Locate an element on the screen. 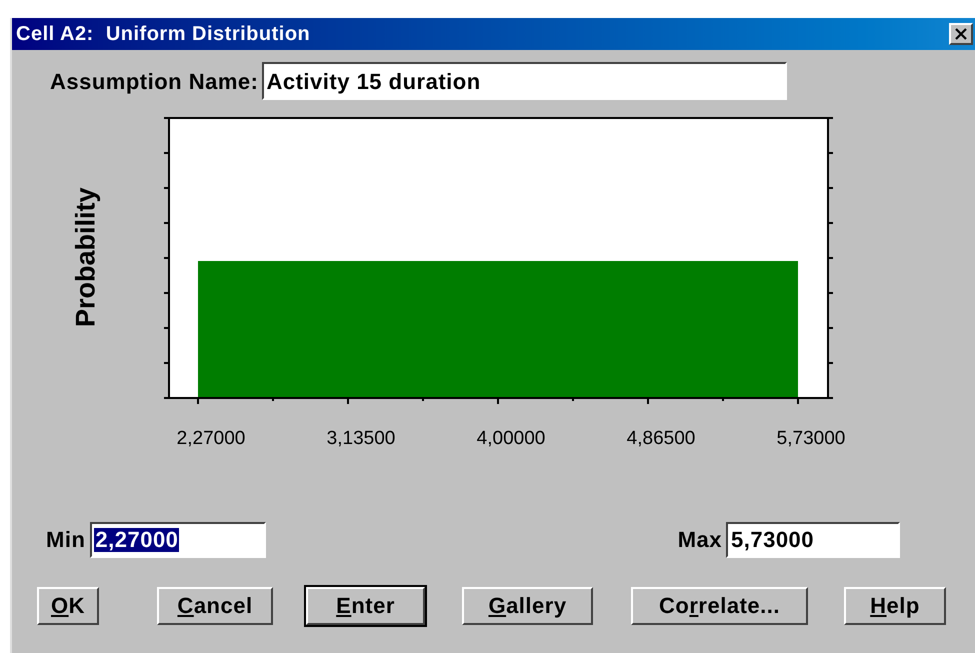 The width and height of the screenshot is (975, 653). x-tick-label: 4,00000 is located at coordinates (511, 439).